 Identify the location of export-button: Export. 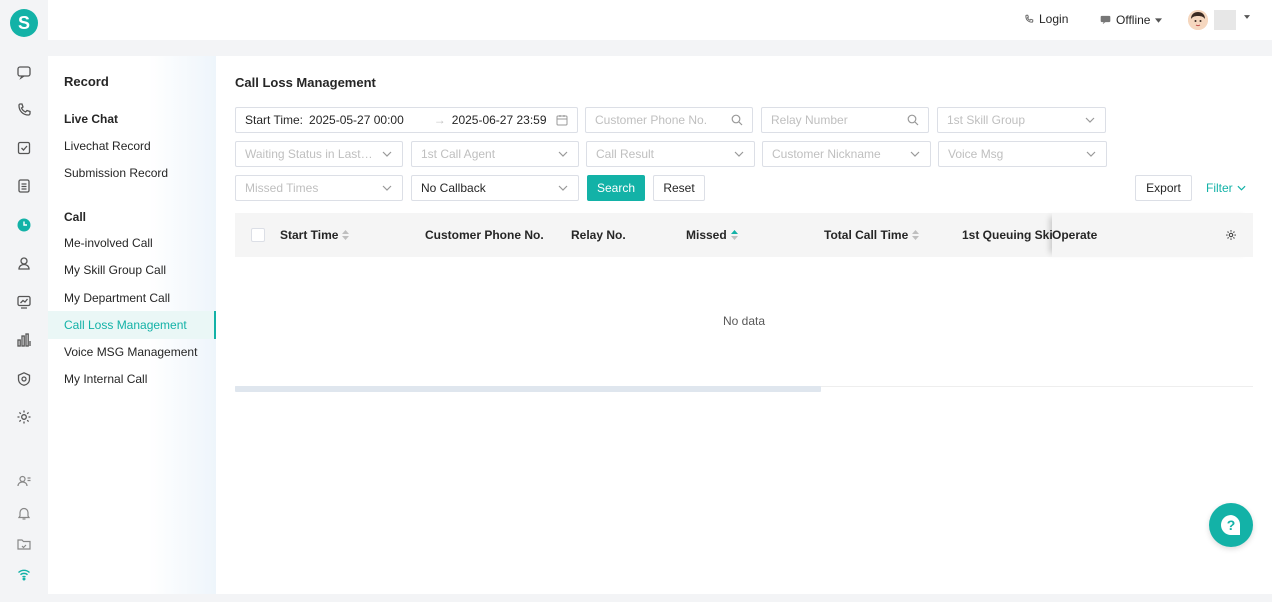
(1163, 188).